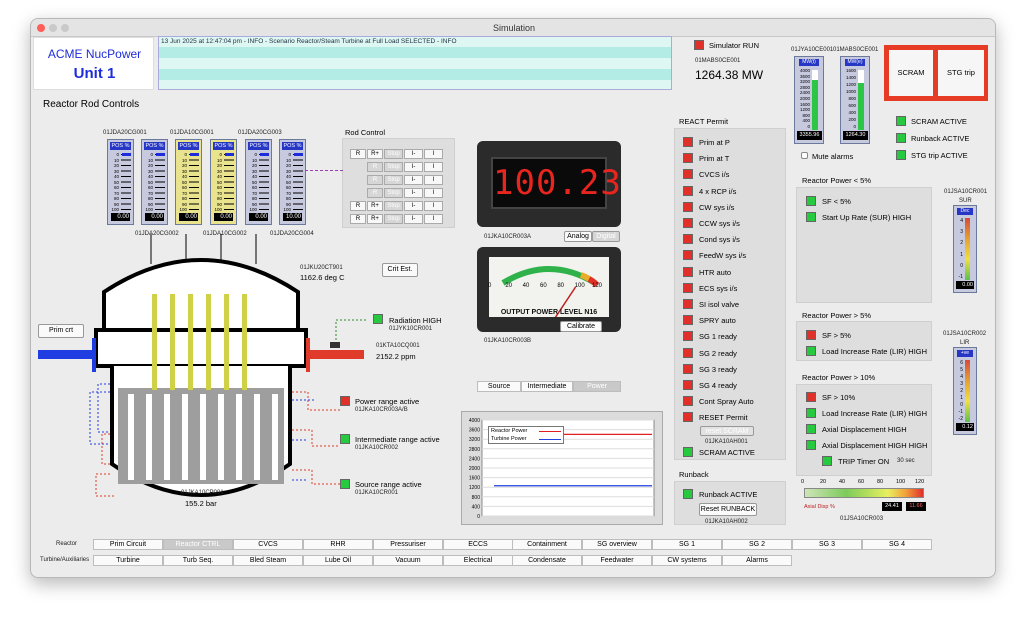 The image size is (1024, 618). I want to click on nav-tab-cvcs: CVCS, so click(268, 544).